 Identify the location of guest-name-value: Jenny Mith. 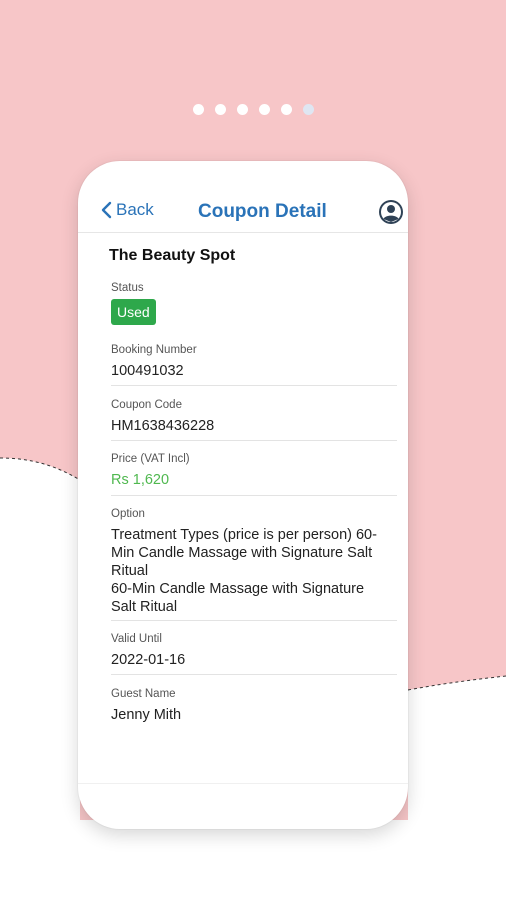
(146, 715).